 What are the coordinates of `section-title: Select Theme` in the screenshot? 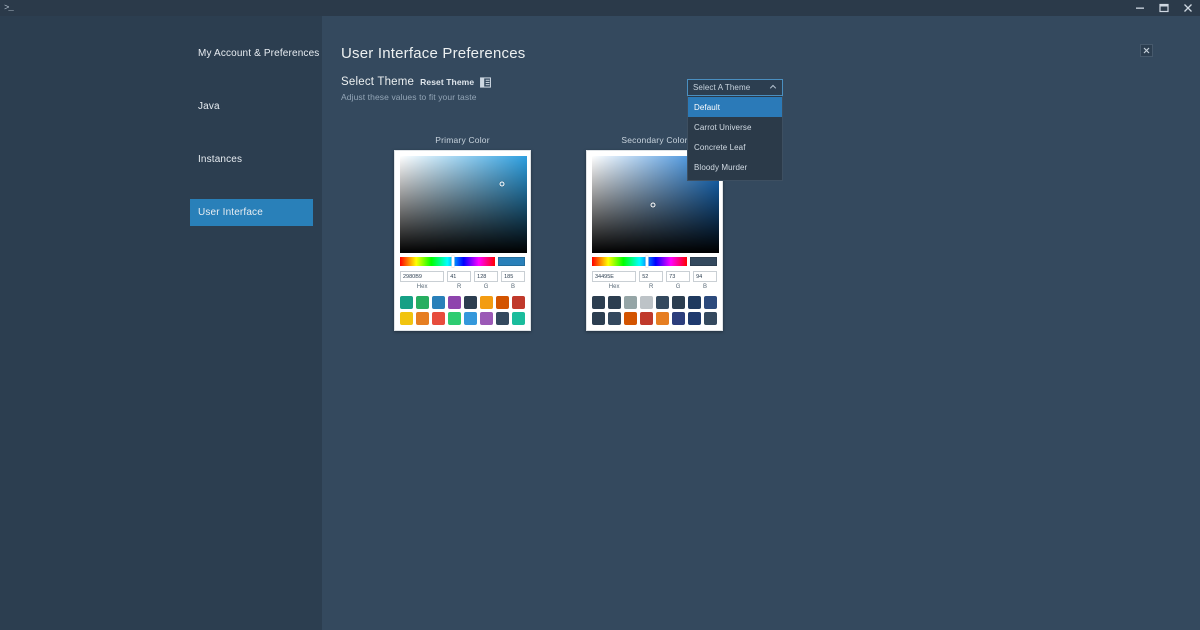 It's located at (378, 82).